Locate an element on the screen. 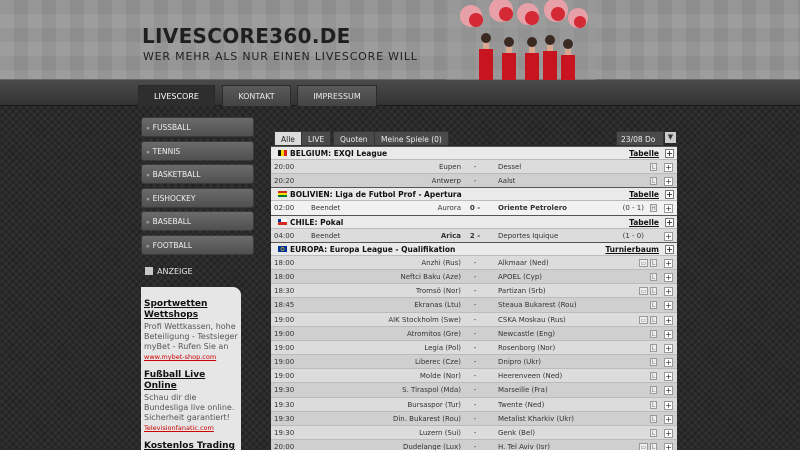 The height and width of the screenshot is (450, 800). league-header: BELGIUM: EXQI League Tabelle + is located at coordinates (474, 152).